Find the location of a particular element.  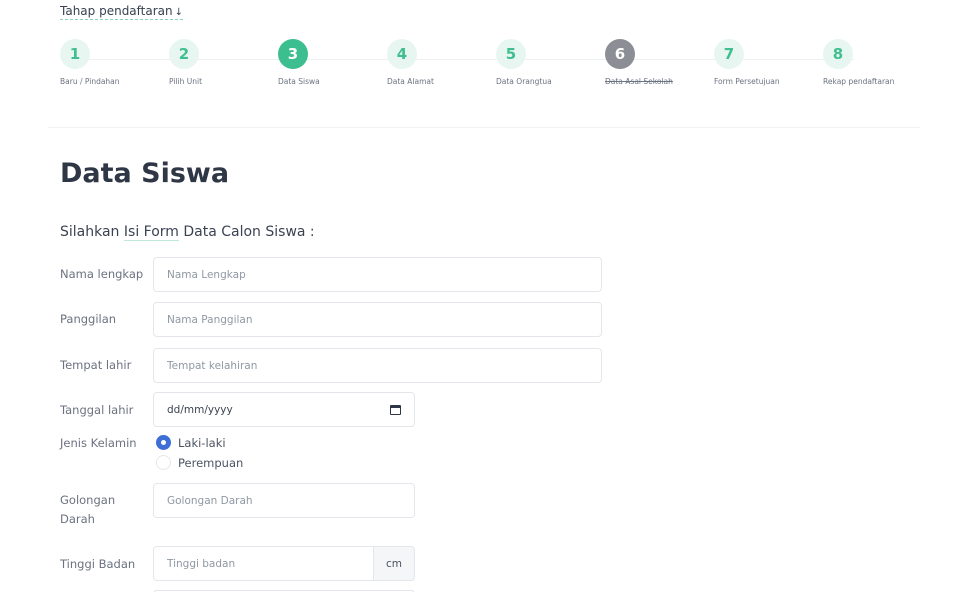

step-label: Data Alamat is located at coordinates (410, 81).